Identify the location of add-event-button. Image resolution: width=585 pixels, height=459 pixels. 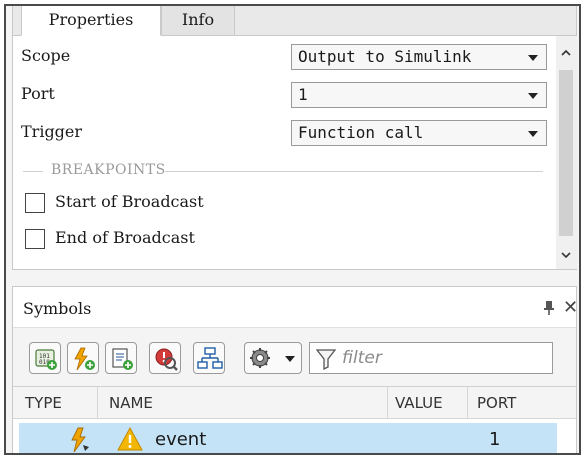
(83, 358).